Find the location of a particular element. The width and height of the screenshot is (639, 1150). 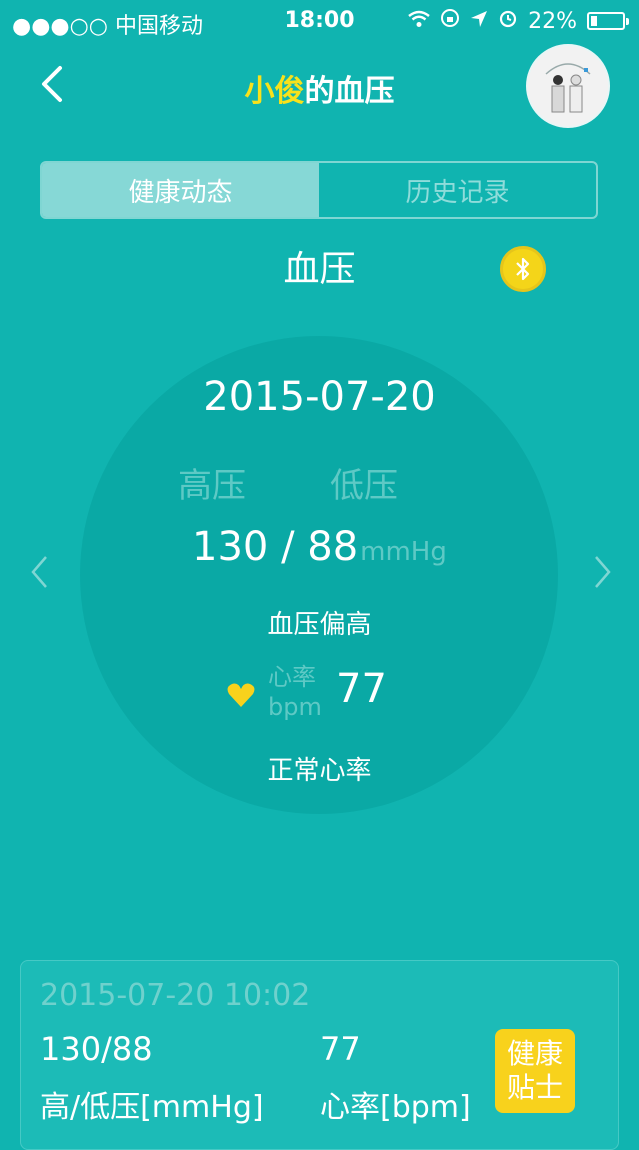

record-bp-value: 130/88 is located at coordinates (96, 1049).